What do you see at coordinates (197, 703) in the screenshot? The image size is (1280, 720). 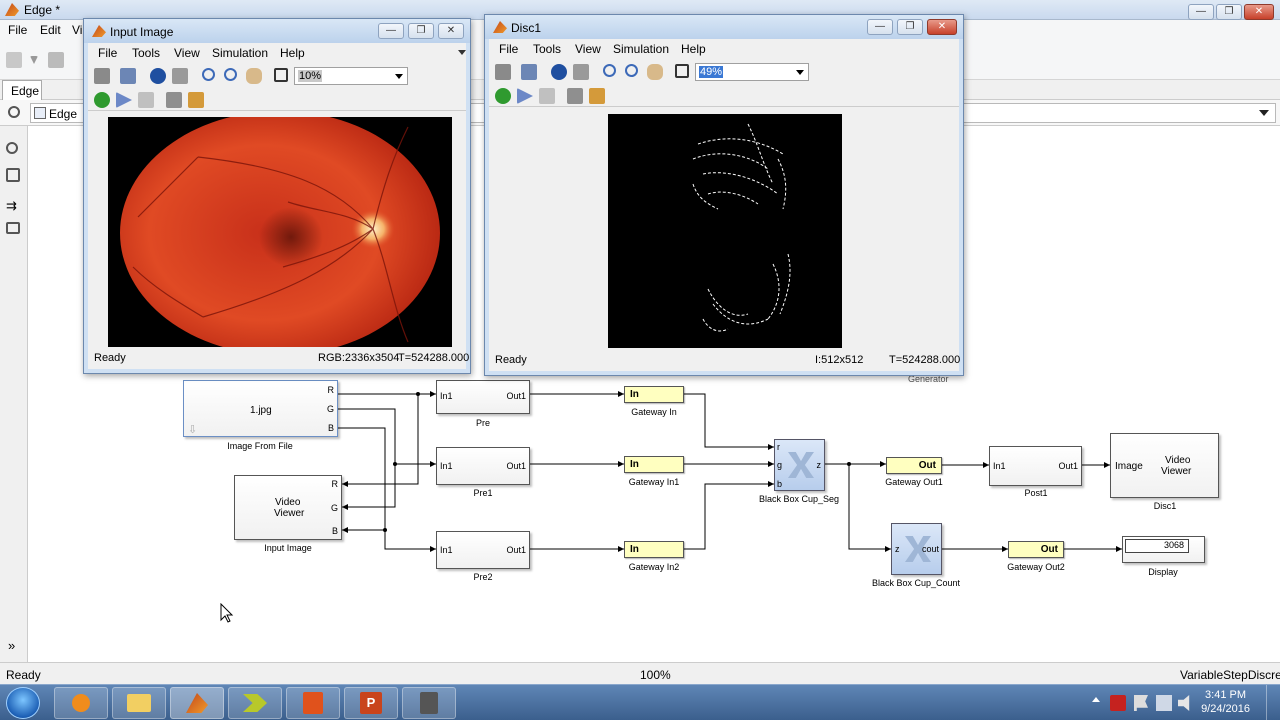 I see `matlab-taskbar-icon` at bounding box center [197, 703].